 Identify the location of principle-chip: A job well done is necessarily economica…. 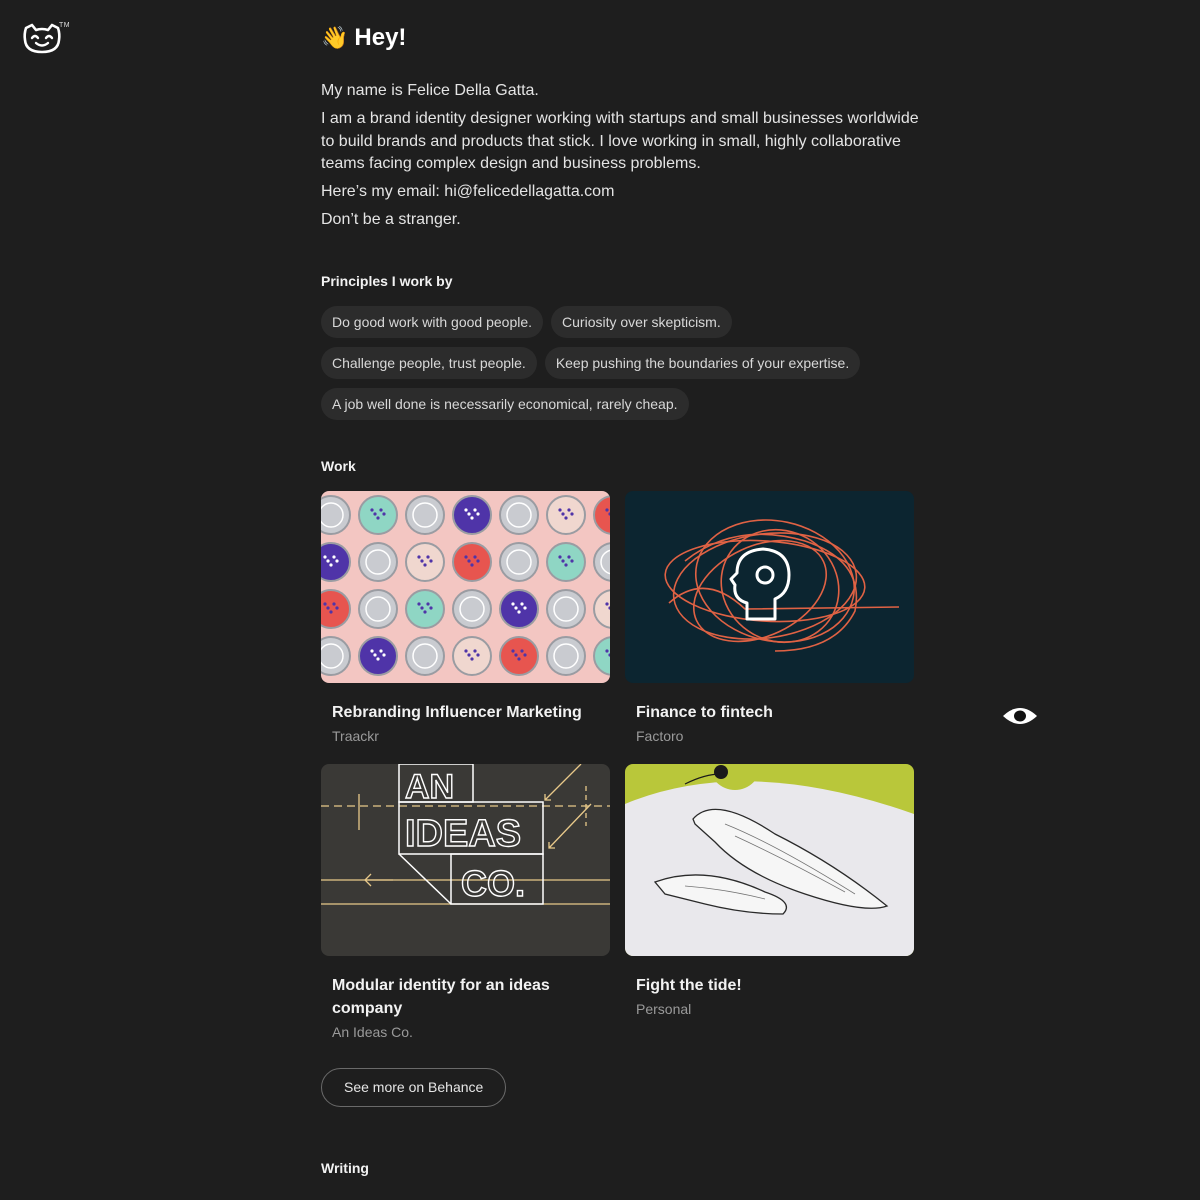
(505, 403).